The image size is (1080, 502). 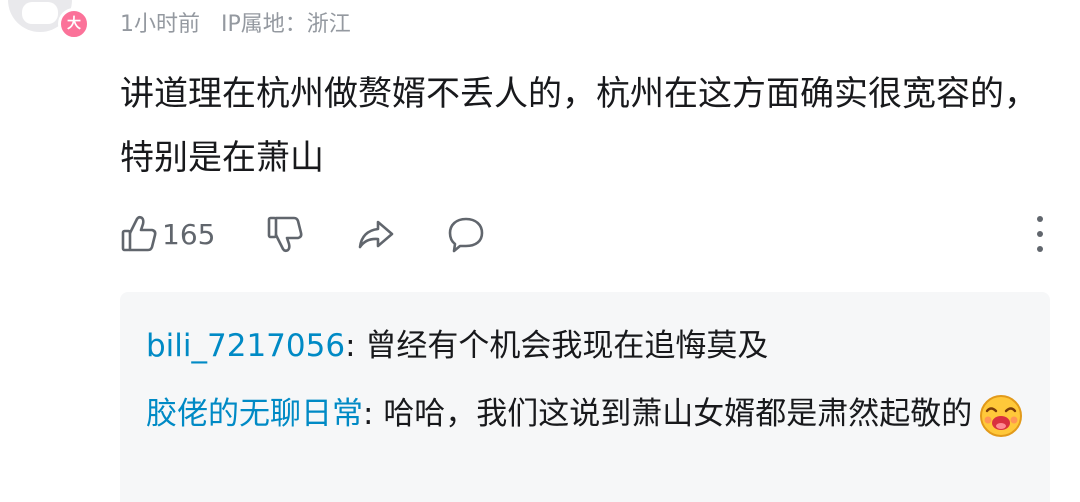 I want to click on ip-location: IP属地：浙江, so click(x=286, y=24).